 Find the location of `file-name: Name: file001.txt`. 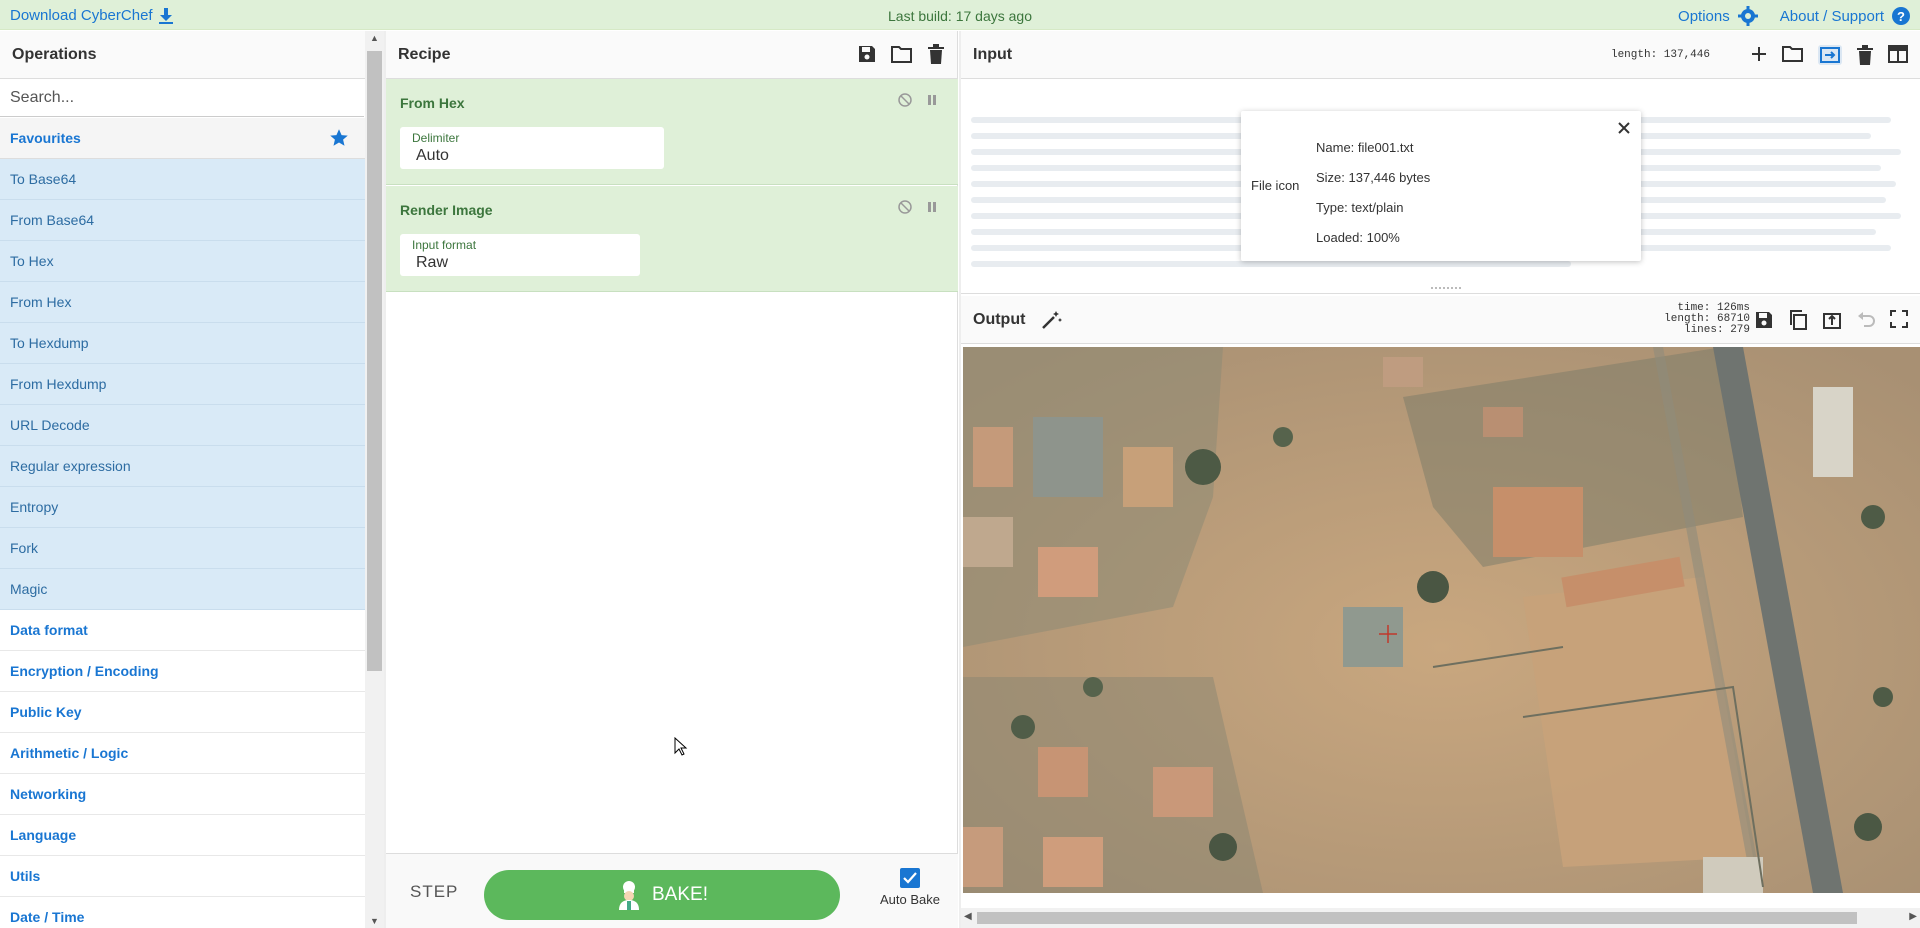

file-name: Name: file001.txt is located at coordinates (1365, 147).